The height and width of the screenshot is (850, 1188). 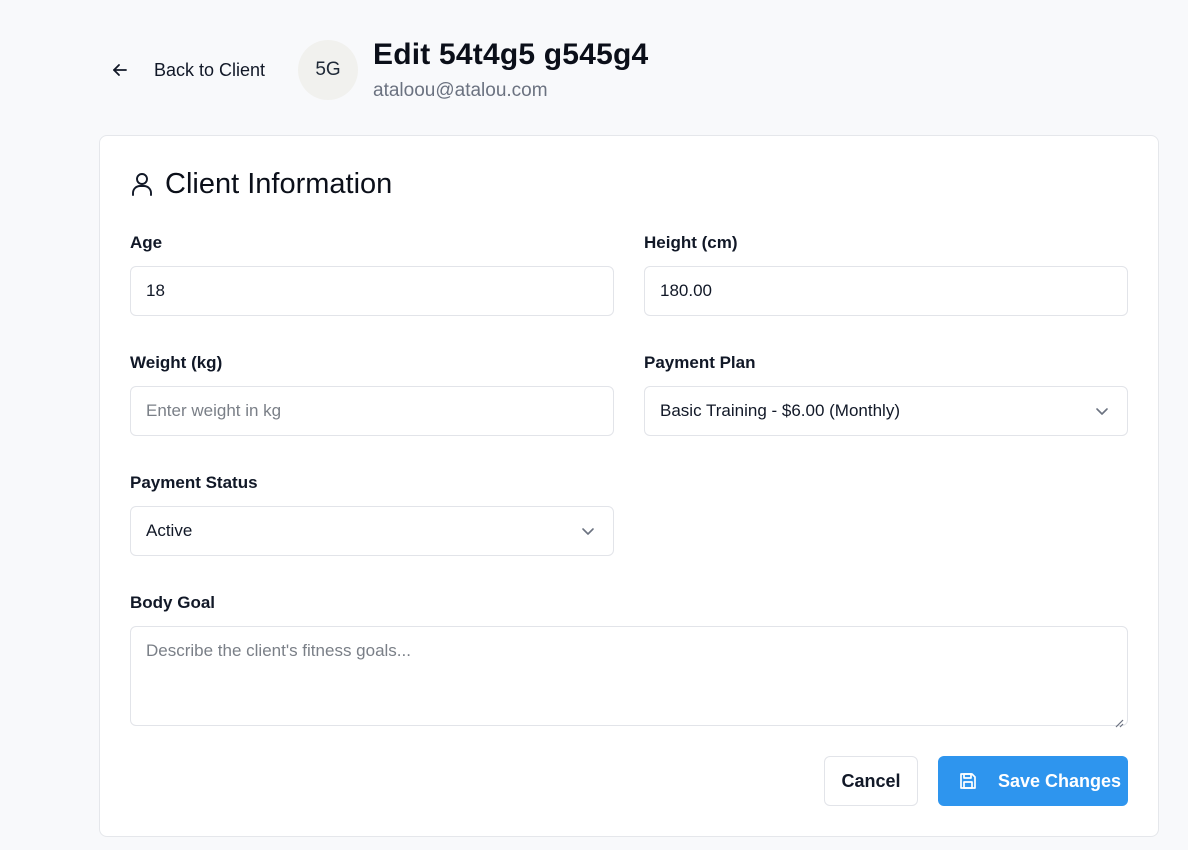 What do you see at coordinates (210, 69) in the screenshot?
I see `back-button-label: Back to Client` at bounding box center [210, 69].